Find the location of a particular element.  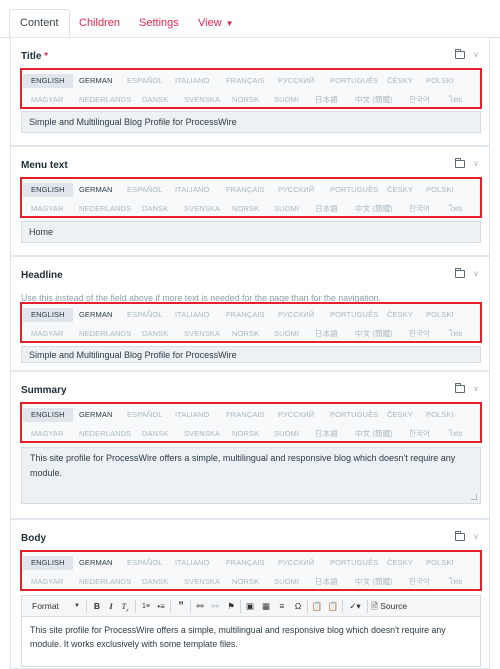

tab-children: Children is located at coordinates (99, 24).